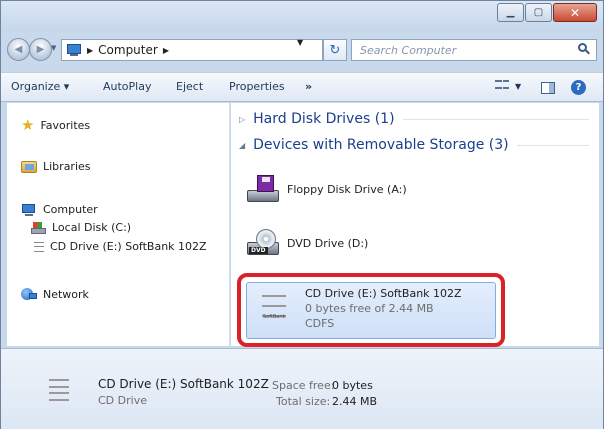  I want to click on minimize-icon: ▁, so click(510, 12).